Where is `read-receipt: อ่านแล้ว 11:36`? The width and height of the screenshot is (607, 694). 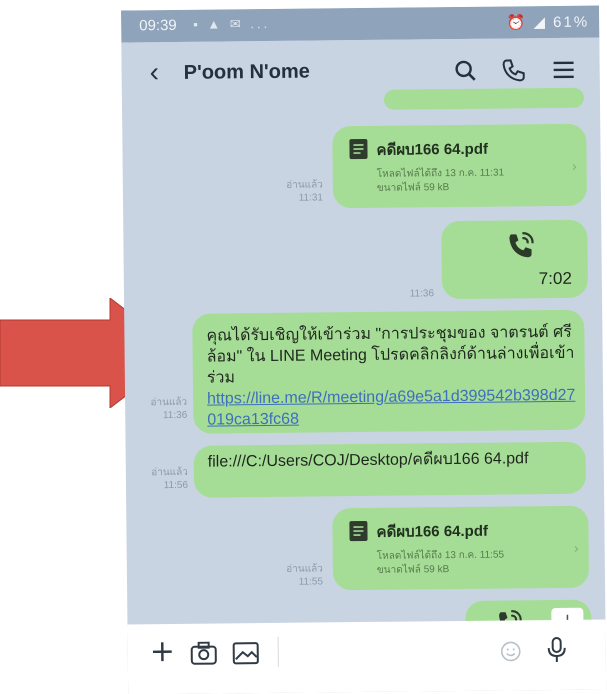 read-receipt: อ่านแล้ว 11:36 is located at coordinates (157, 409).